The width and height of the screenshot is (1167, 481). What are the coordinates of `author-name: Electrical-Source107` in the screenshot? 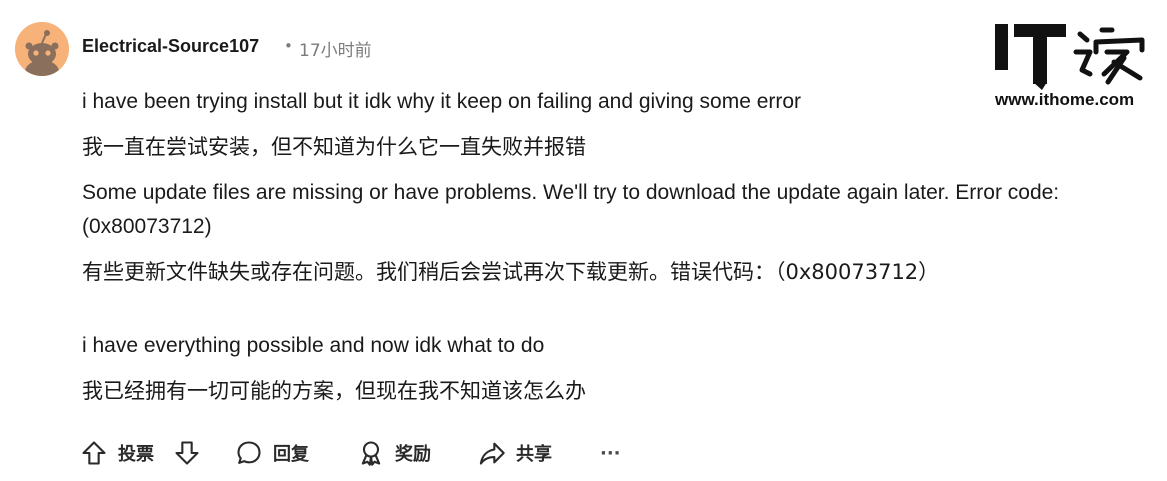 It's located at (170, 46).